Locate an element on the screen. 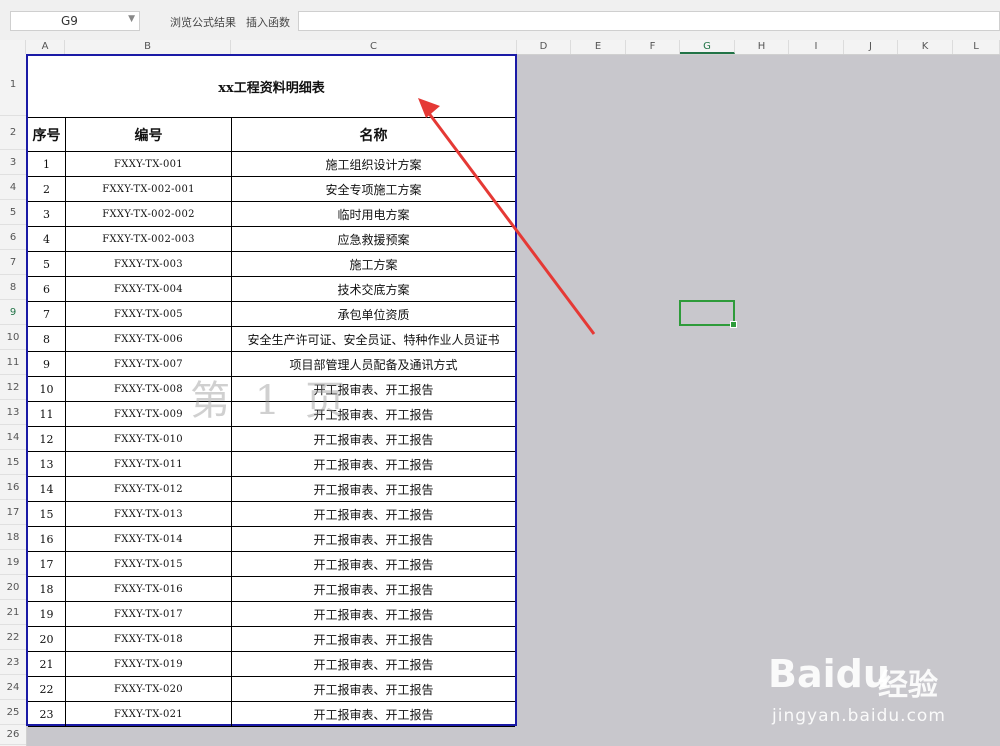 The width and height of the screenshot is (1000, 746). row-header-18: 18 is located at coordinates (13, 537).